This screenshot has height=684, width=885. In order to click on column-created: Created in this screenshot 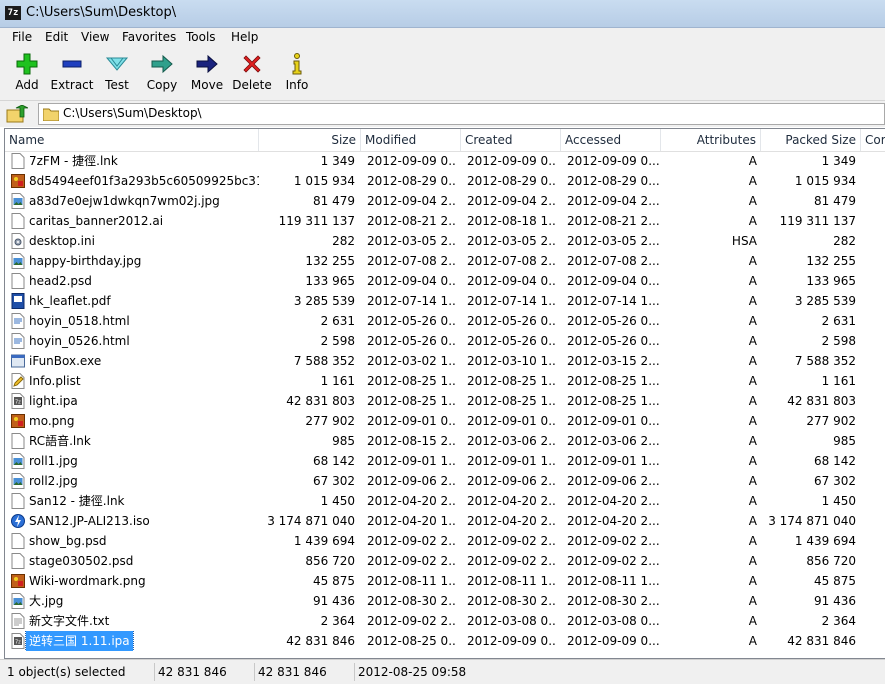, I will do `click(511, 140)`.